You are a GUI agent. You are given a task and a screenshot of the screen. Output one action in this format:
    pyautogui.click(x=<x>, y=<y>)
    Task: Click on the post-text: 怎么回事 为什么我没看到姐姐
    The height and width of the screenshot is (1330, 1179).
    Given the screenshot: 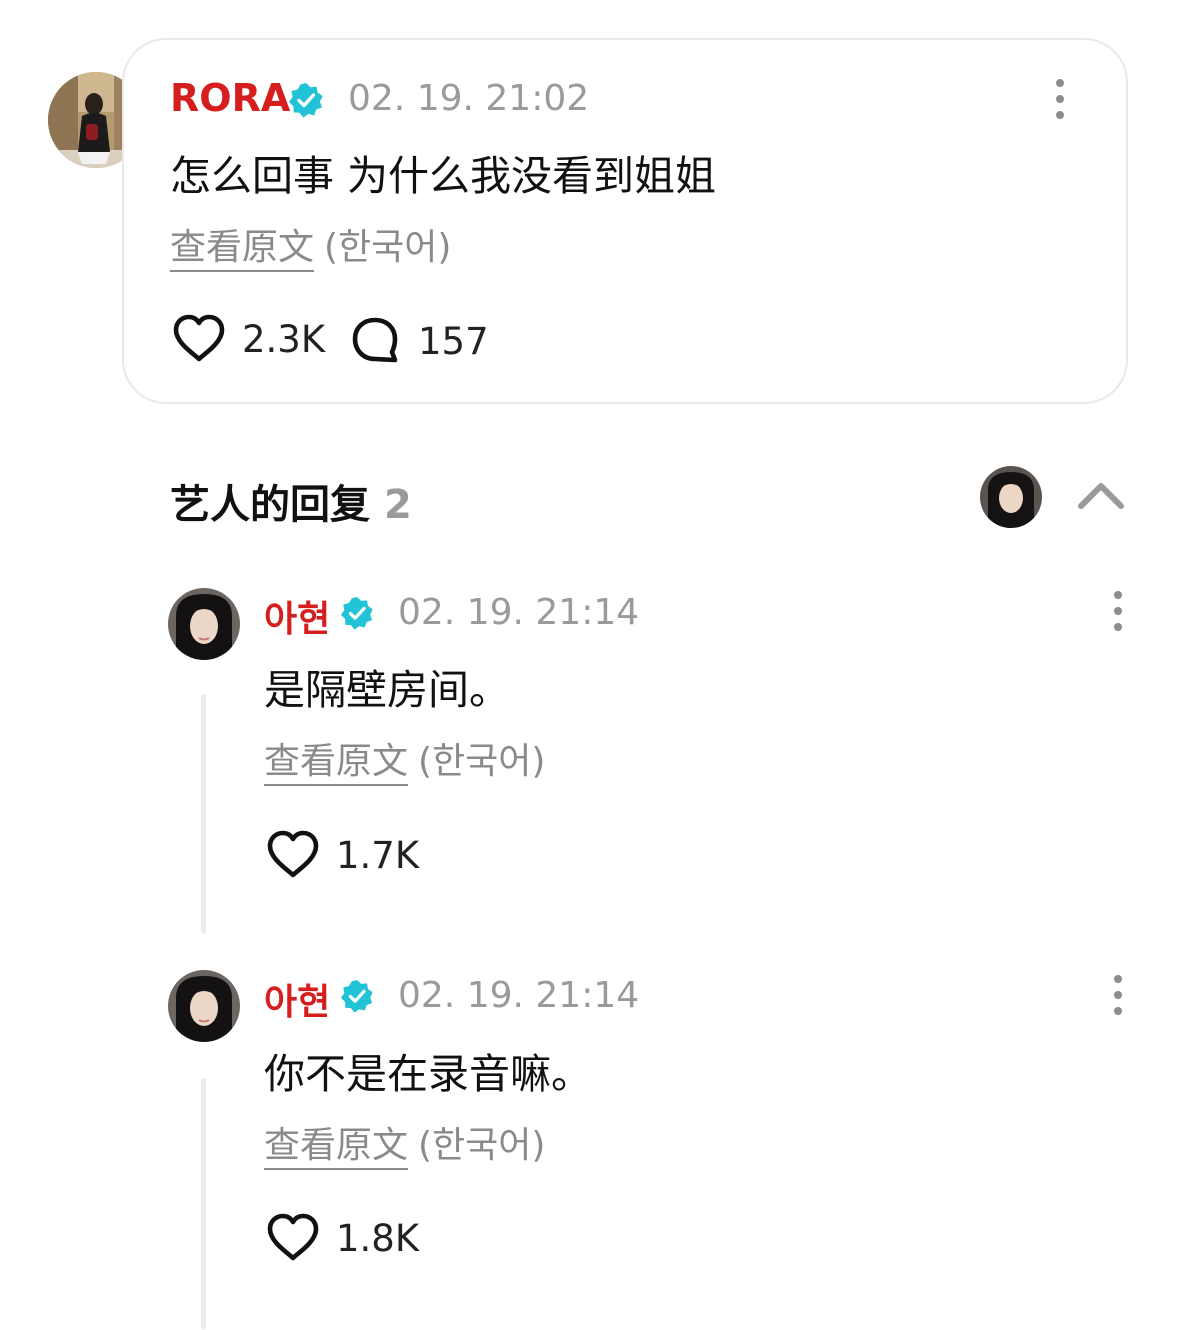 What is the action you would take?
    pyautogui.click(x=443, y=176)
    